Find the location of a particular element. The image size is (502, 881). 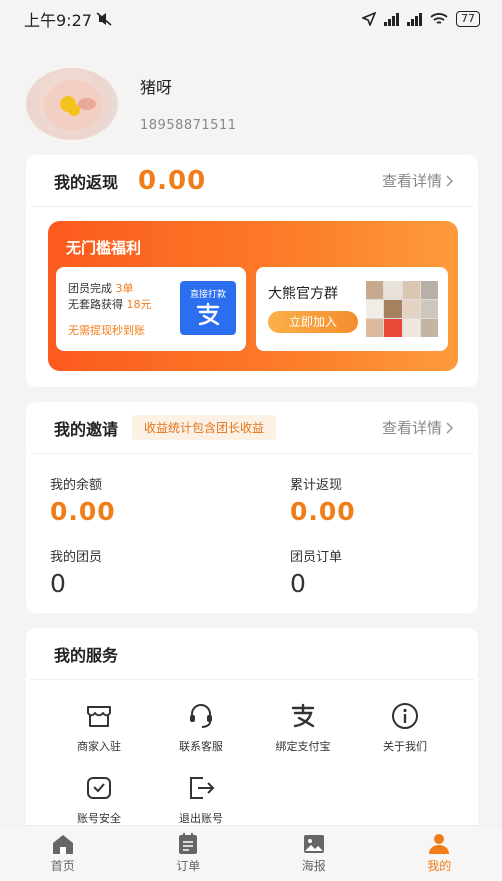

logout-icon is located at coordinates (201, 788).